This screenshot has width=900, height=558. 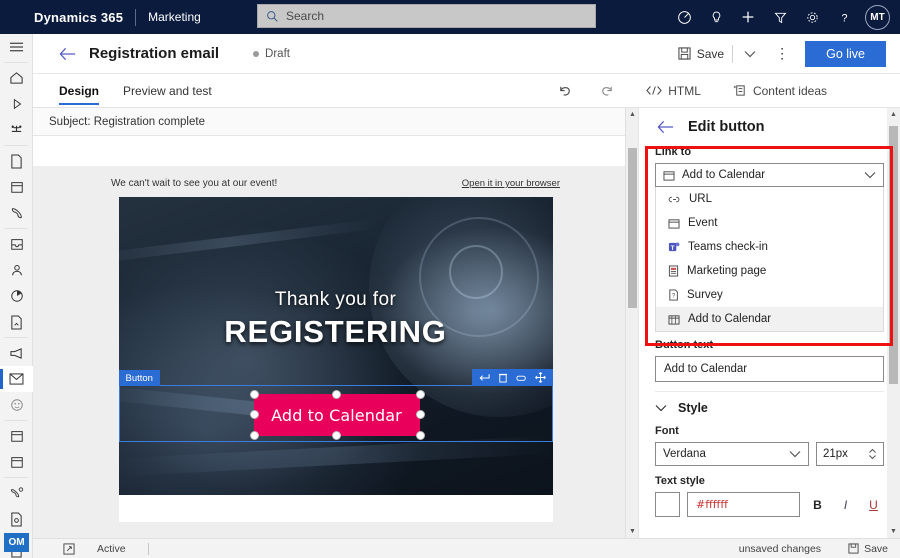 I want to click on underline-button: U, so click(x=873, y=505).